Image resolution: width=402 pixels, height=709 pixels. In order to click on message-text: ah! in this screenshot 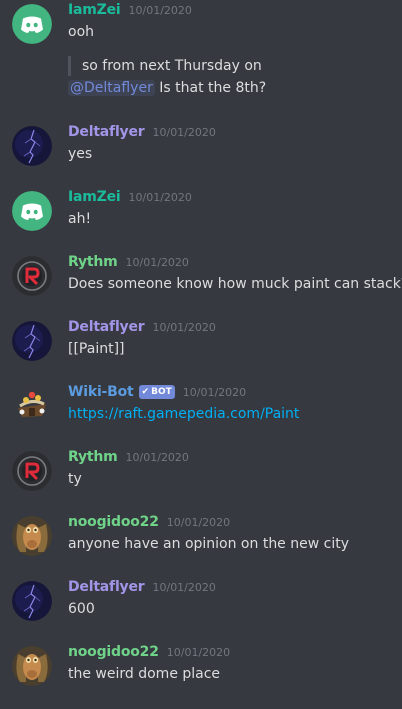, I will do `click(80, 219)`.